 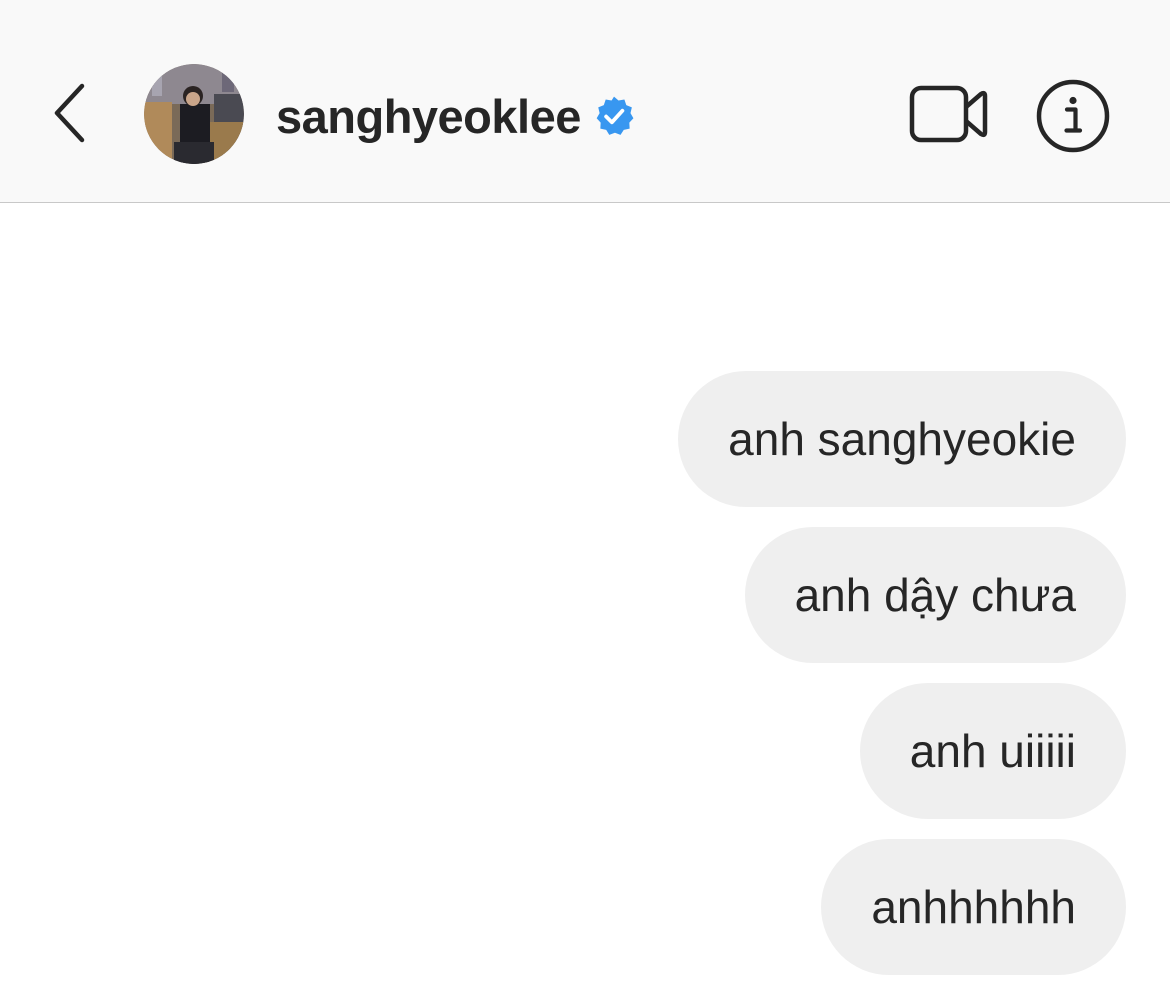 I want to click on chevron-left-icon, so click(x=69, y=113).